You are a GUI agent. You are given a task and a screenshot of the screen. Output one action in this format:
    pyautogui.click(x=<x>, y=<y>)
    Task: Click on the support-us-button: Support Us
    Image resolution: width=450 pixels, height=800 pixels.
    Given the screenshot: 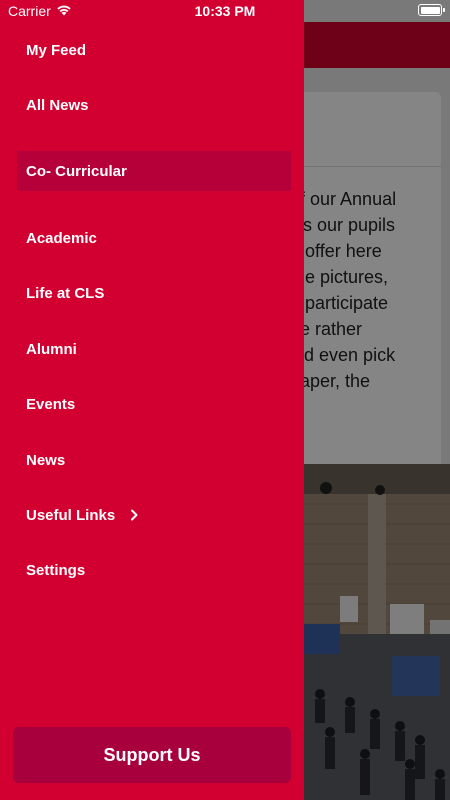 What is the action you would take?
    pyautogui.click(x=152, y=755)
    